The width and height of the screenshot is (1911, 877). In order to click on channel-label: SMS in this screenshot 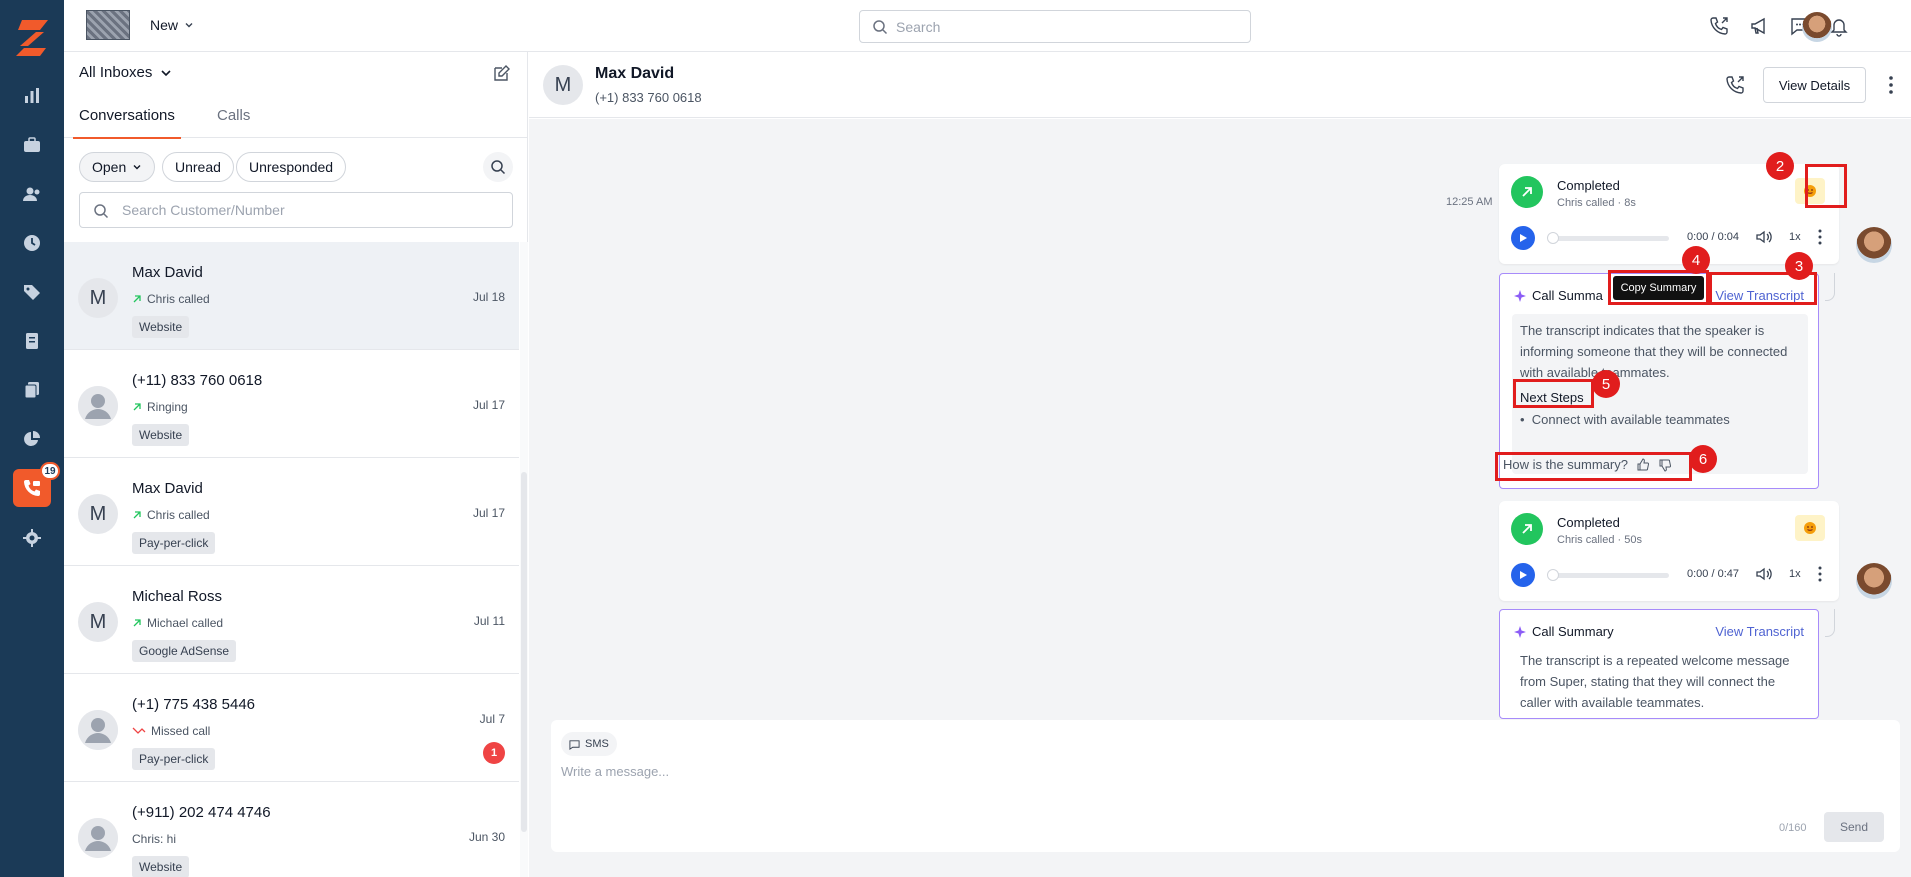, I will do `click(597, 744)`.